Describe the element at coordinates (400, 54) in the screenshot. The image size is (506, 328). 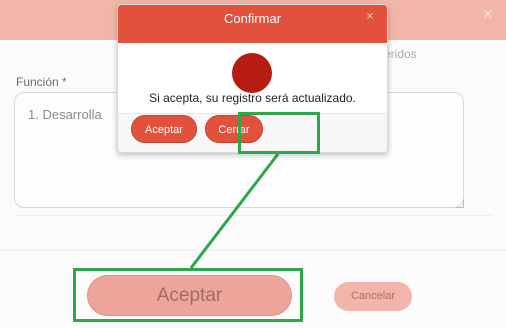
I see `required-fields-note: eridos` at that location.